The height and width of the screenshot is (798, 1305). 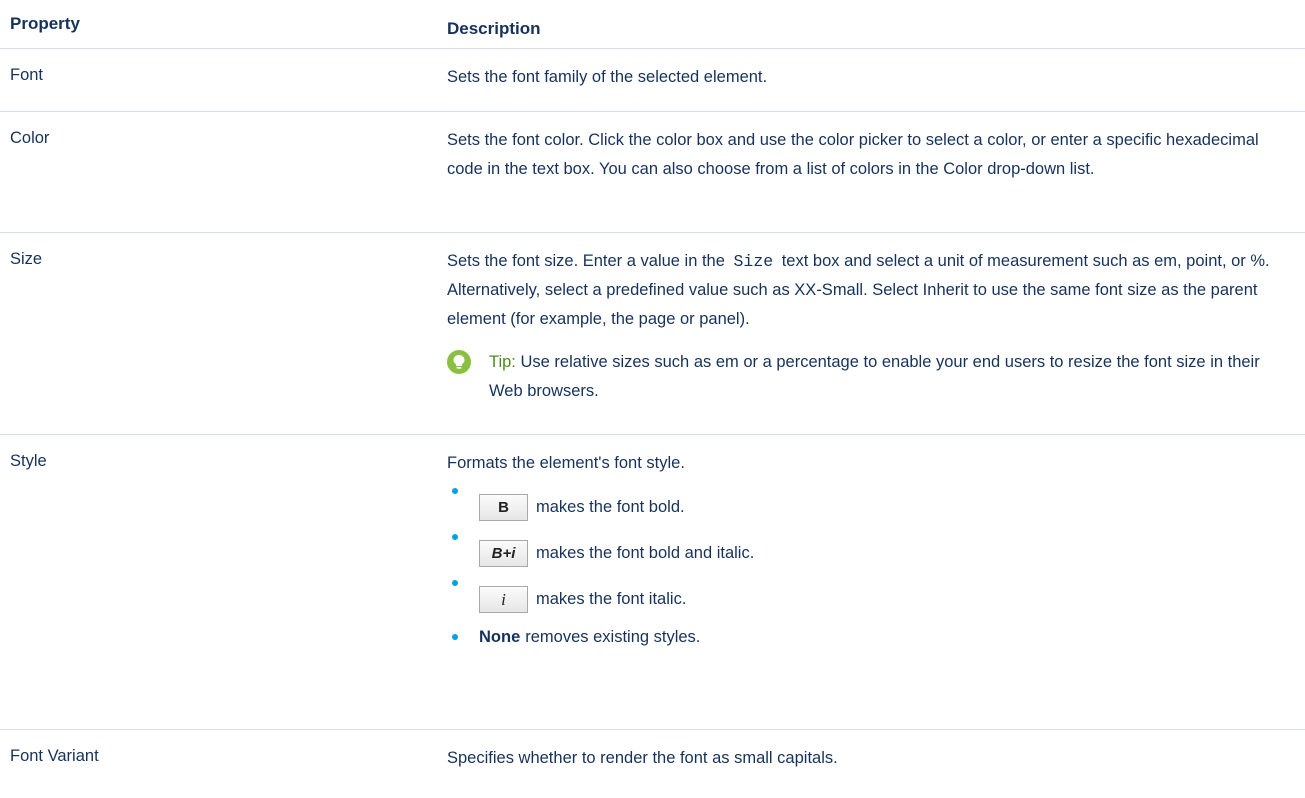 I want to click on header-description: Description, so click(x=494, y=28).